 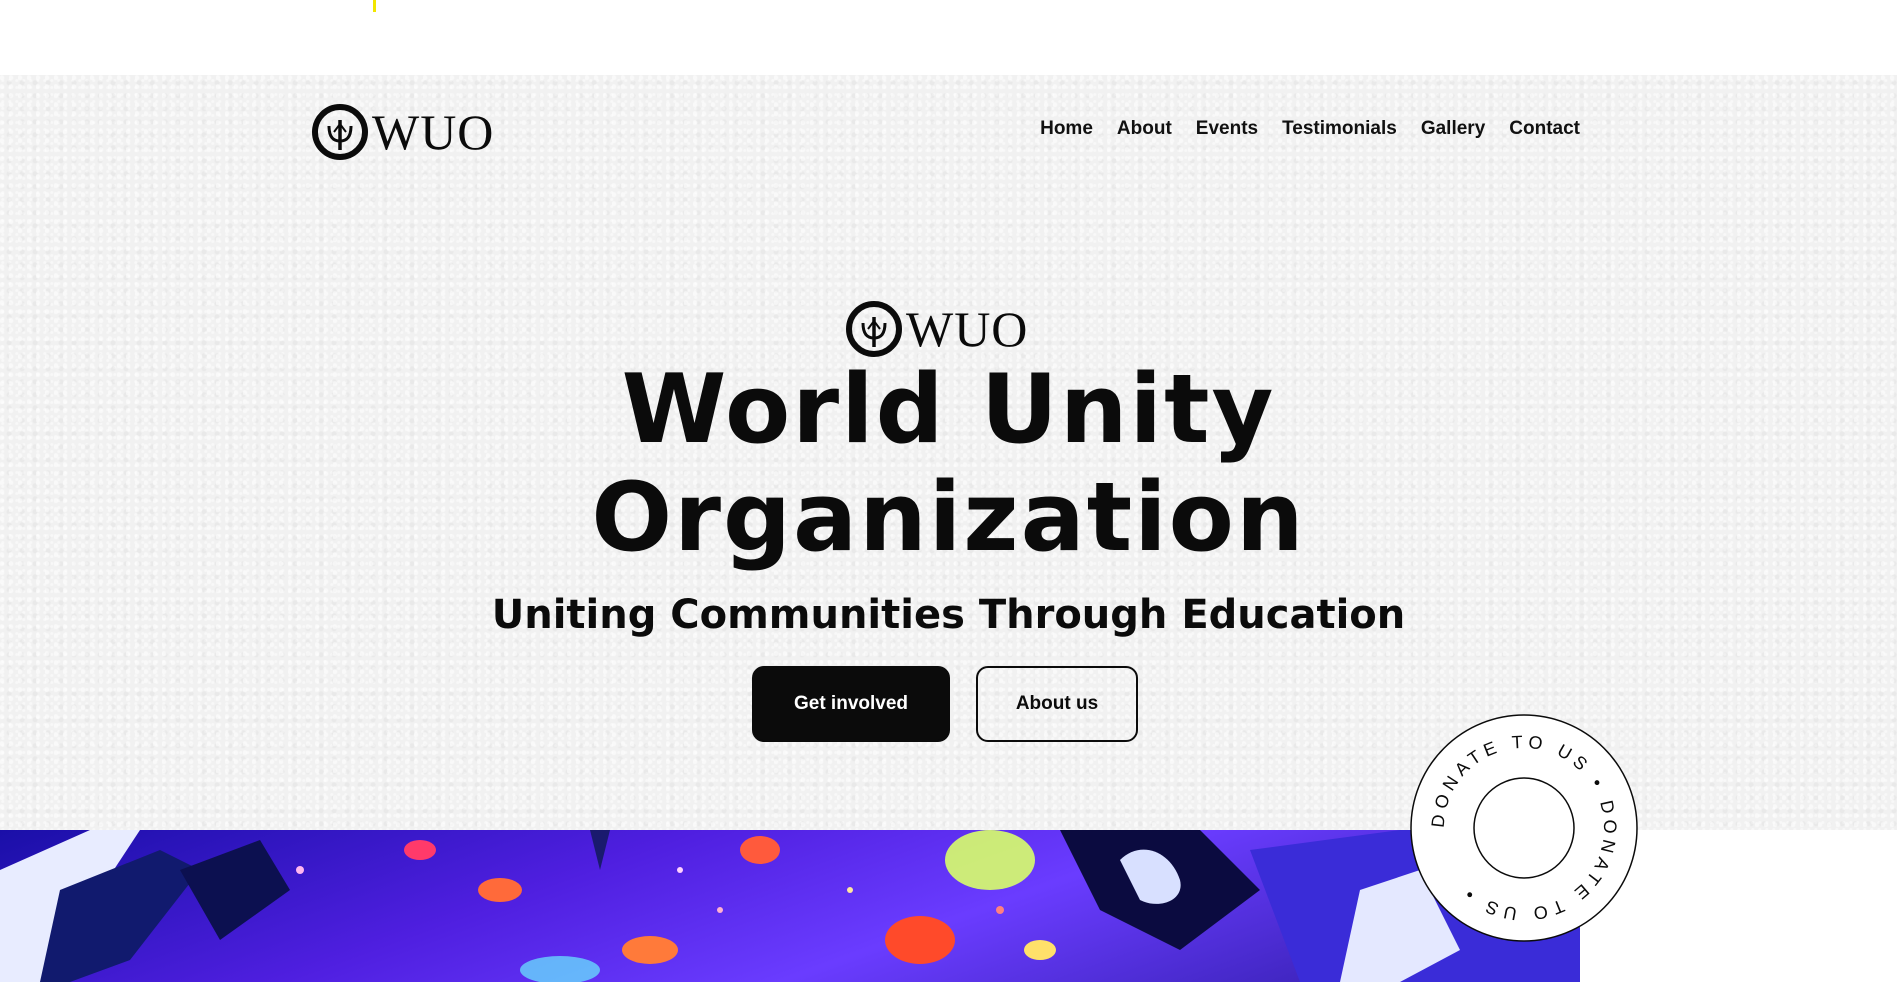 I want to click on hero-logo: WUO, so click(x=937, y=329).